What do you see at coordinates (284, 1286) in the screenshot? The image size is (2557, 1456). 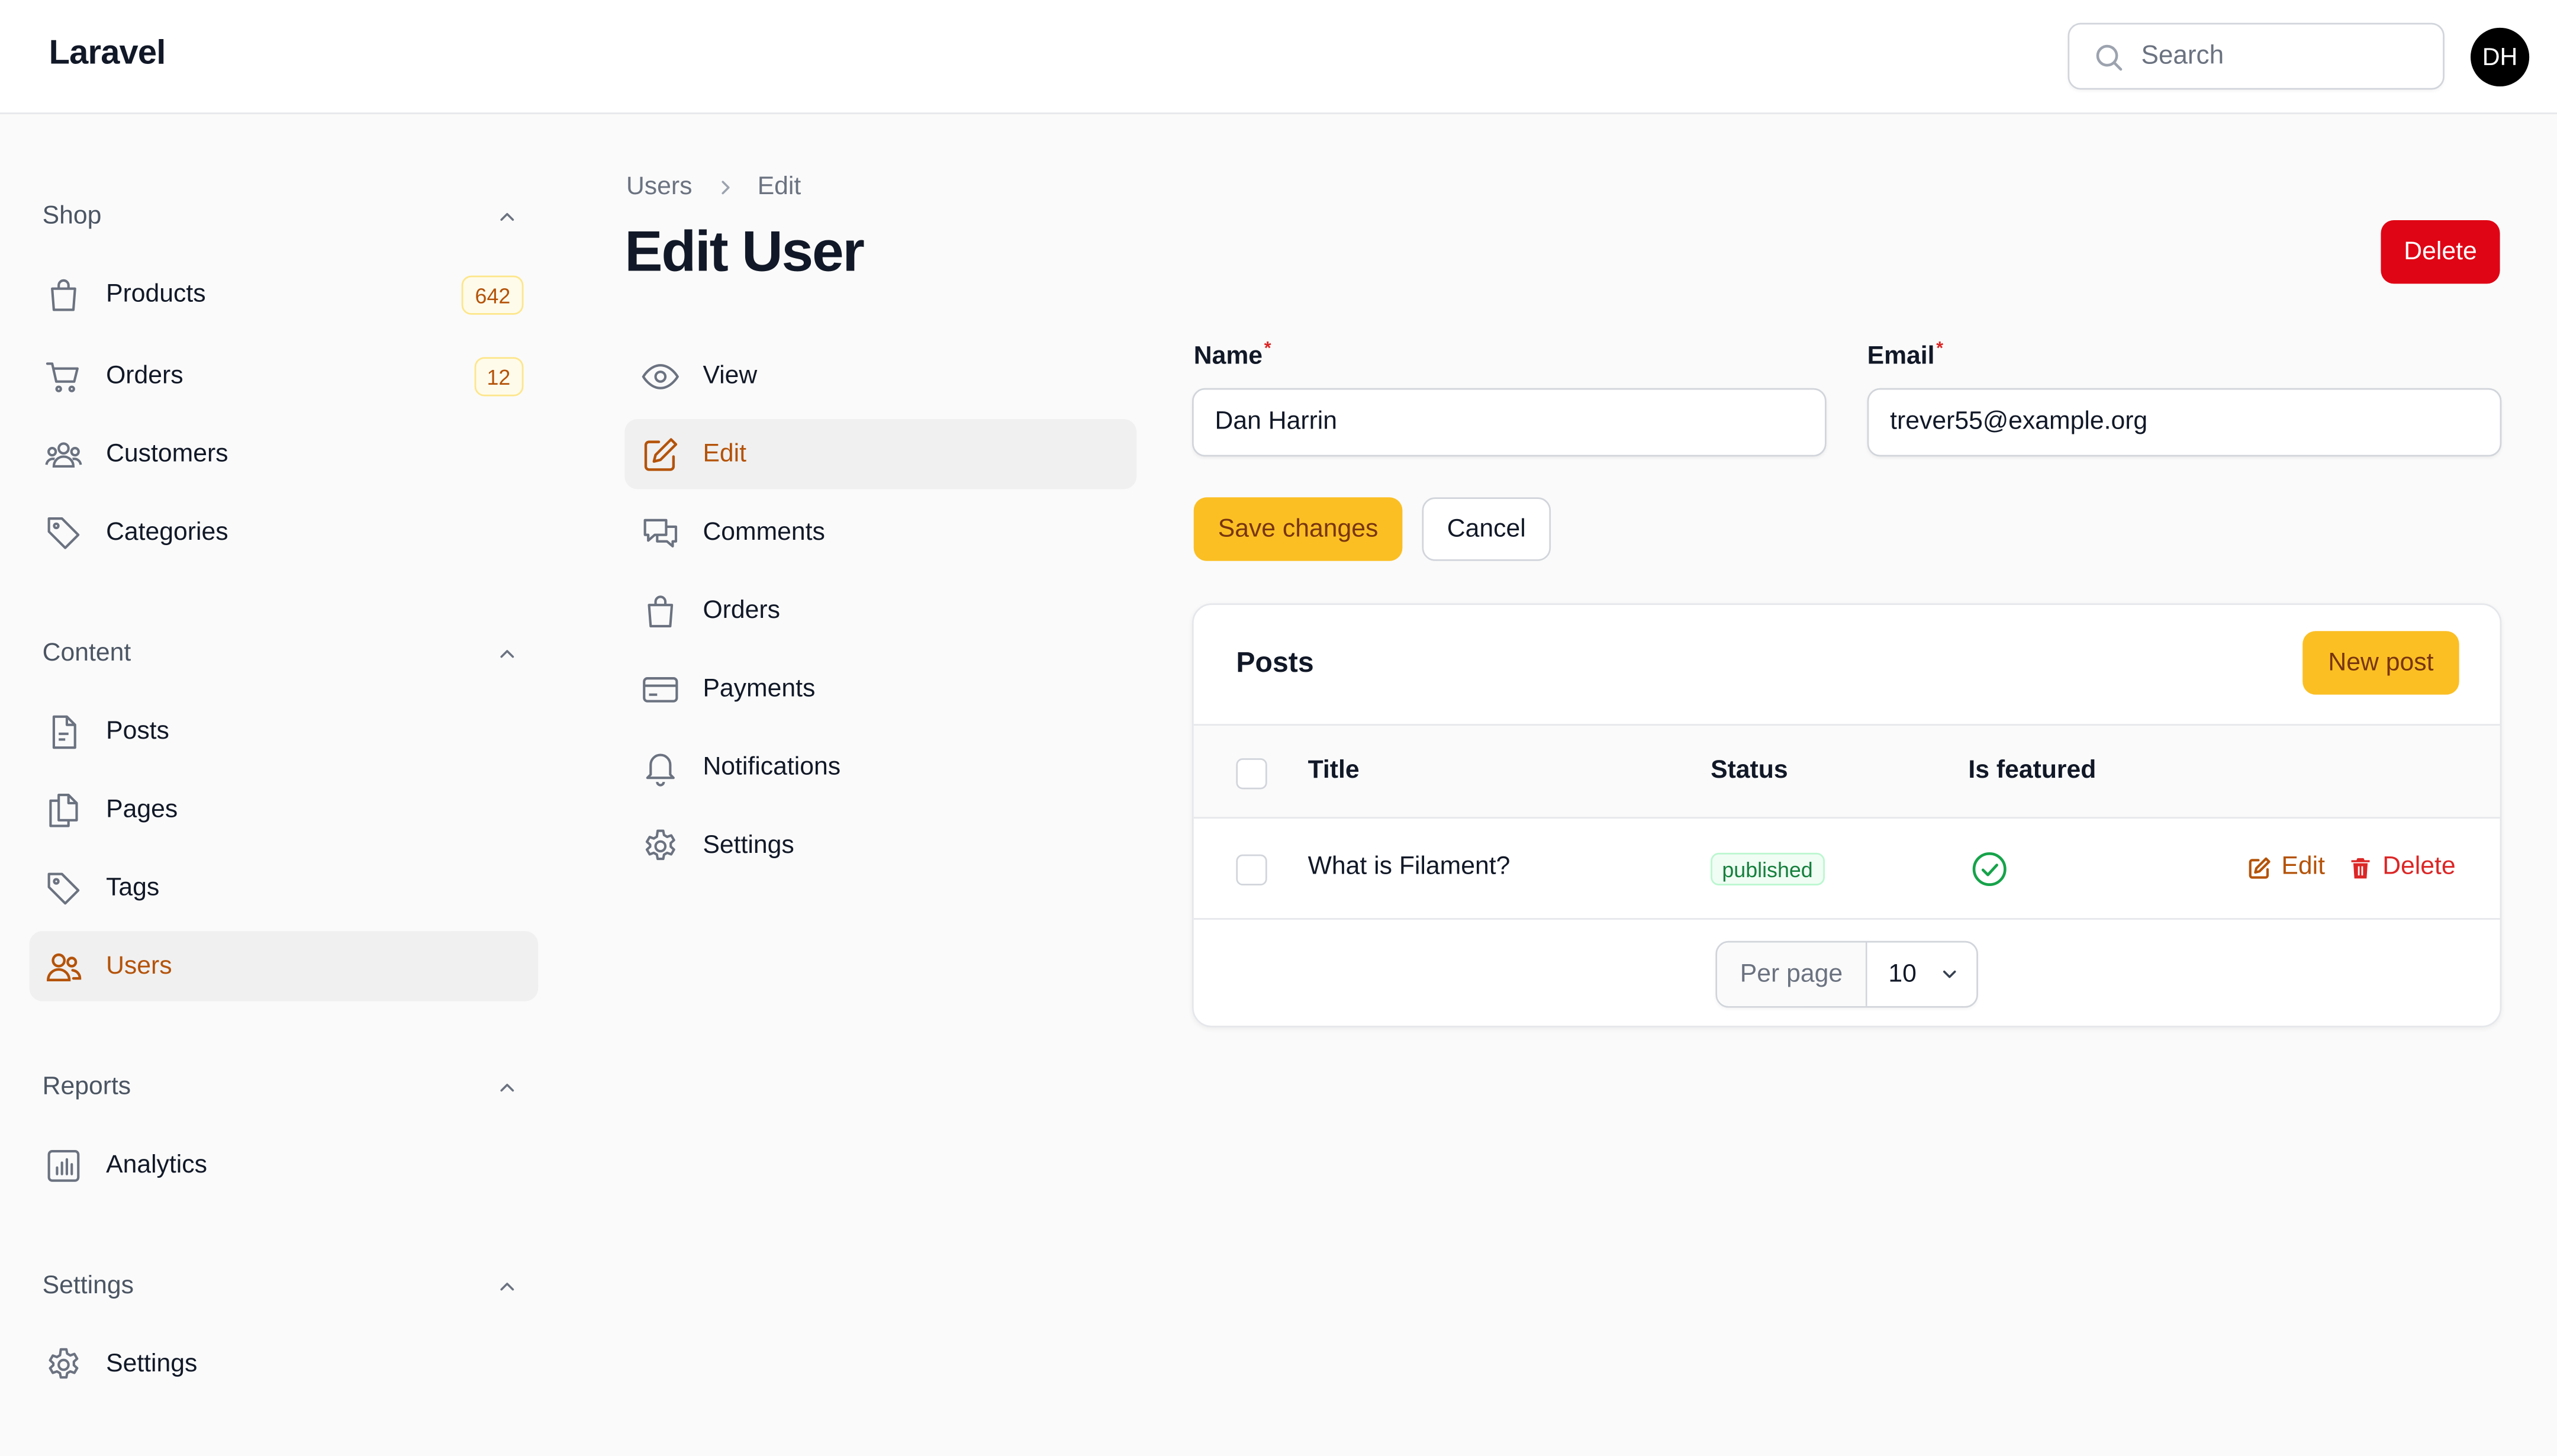 I see `sidebar-group-settings: Settings` at bounding box center [284, 1286].